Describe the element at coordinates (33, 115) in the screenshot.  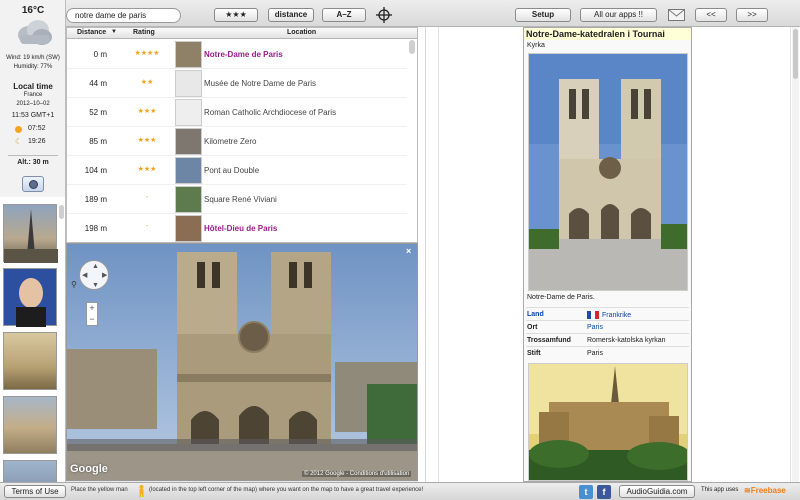
I see `local-time: 11:53 GMT+1` at that location.